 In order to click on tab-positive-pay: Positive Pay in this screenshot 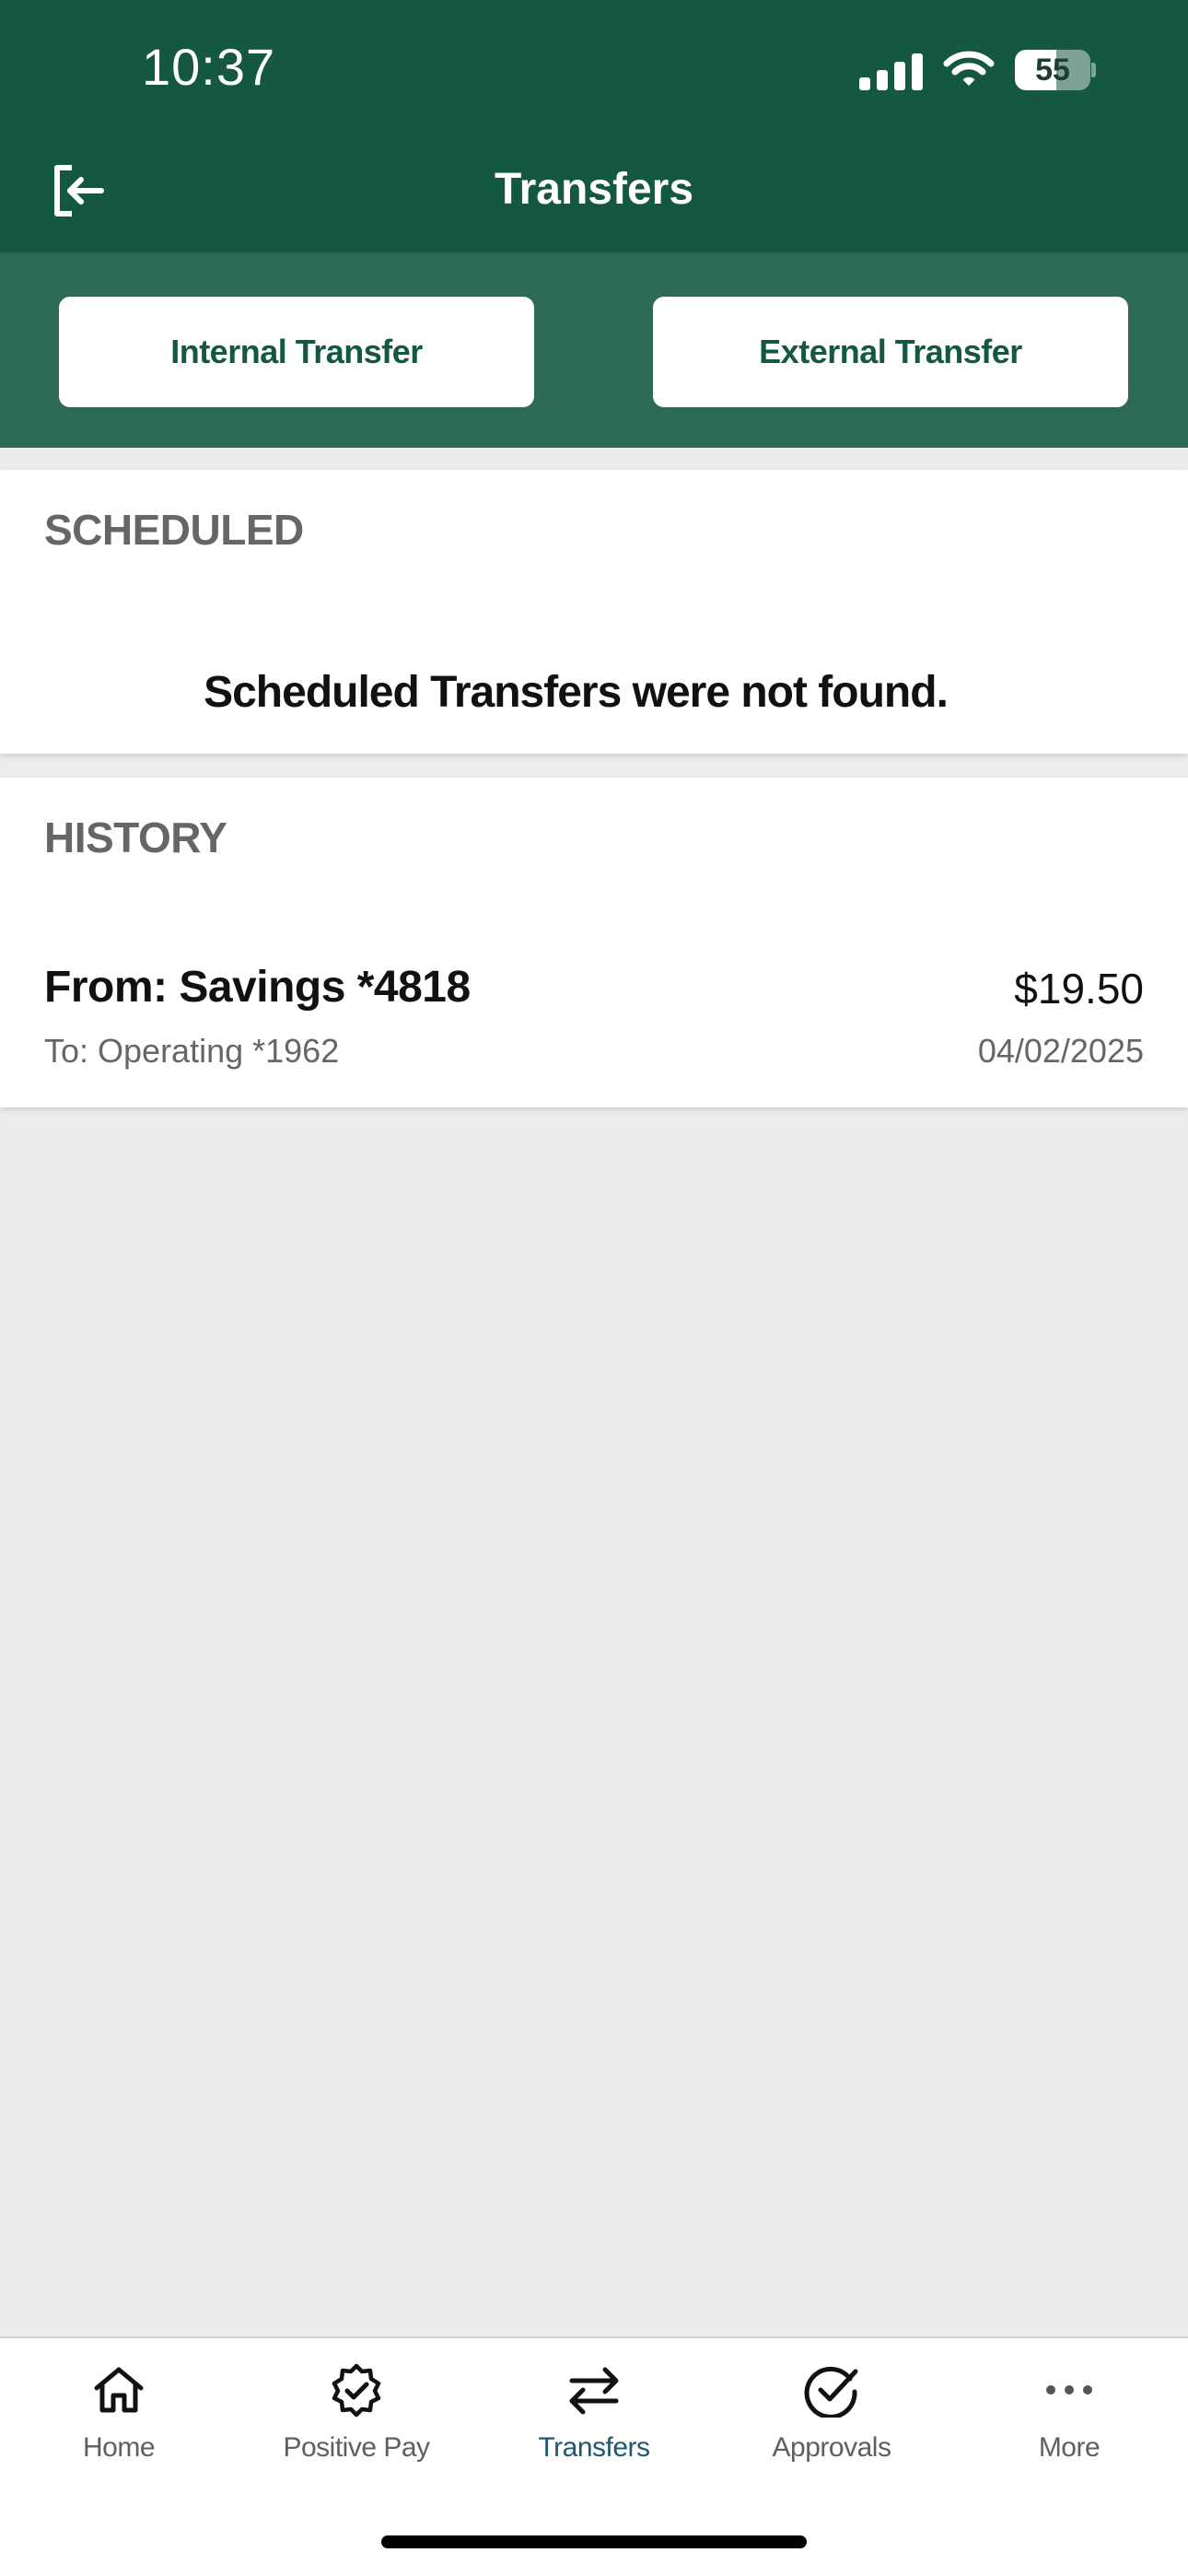, I will do `click(356, 2421)`.